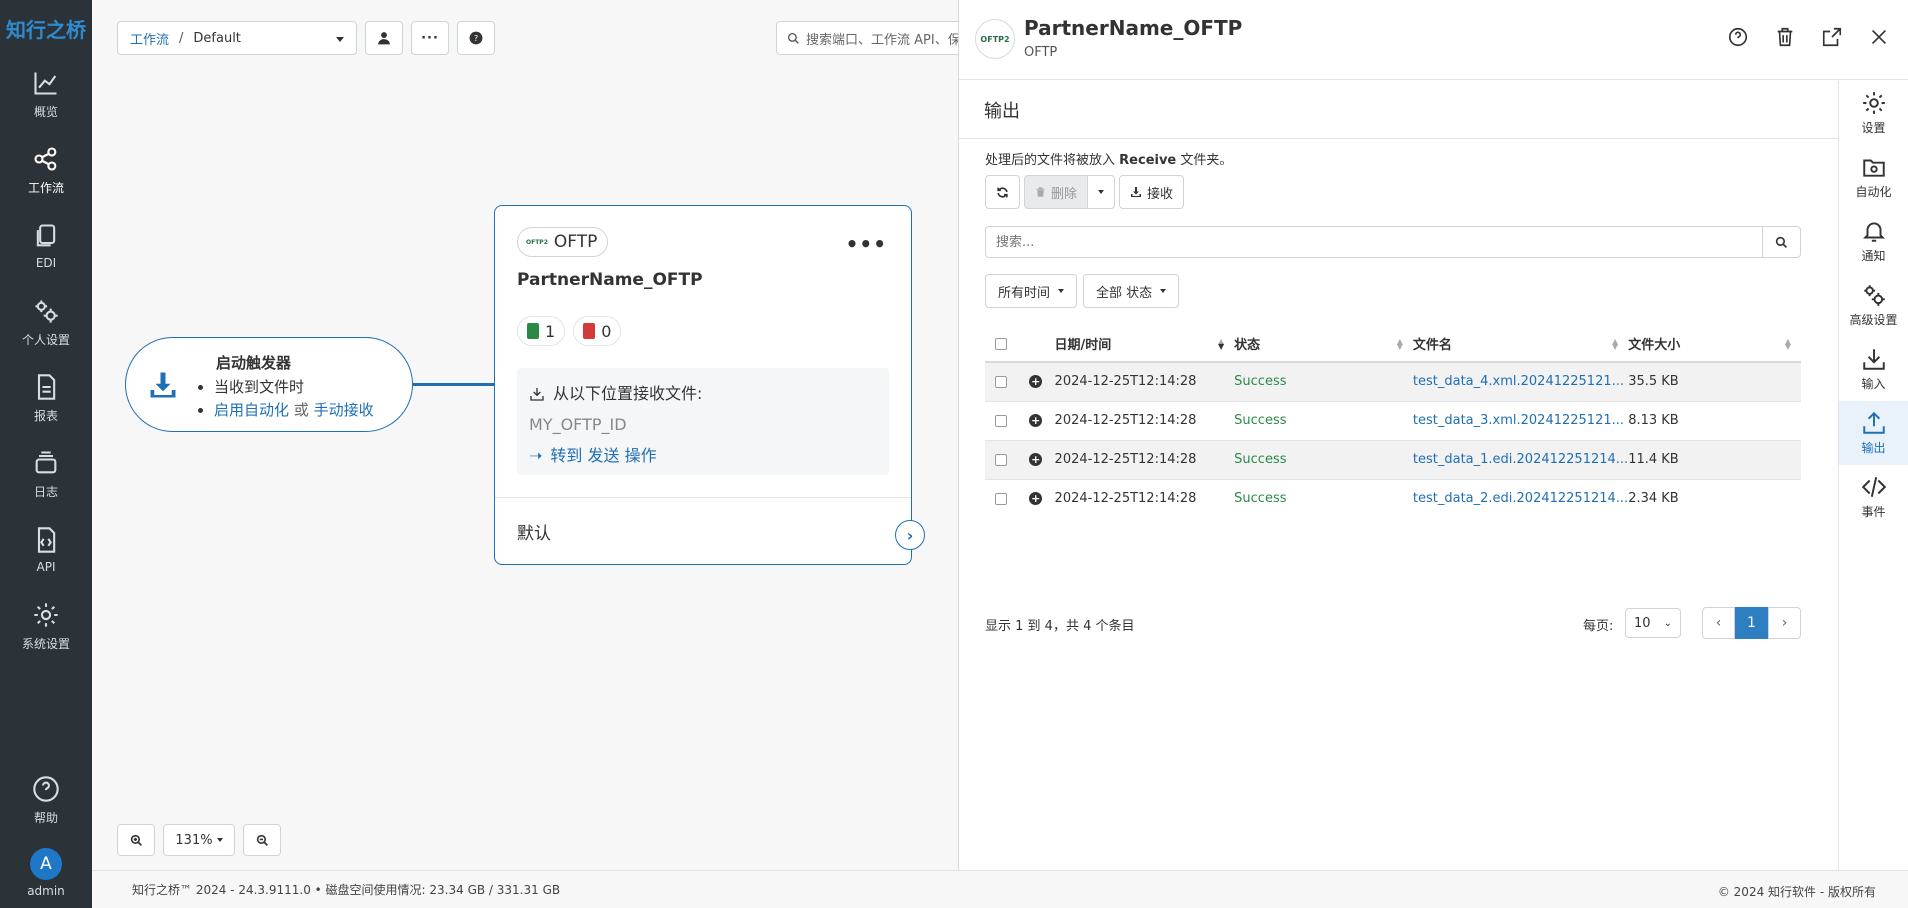  What do you see at coordinates (1879, 37) in the screenshot?
I see `close-icon` at bounding box center [1879, 37].